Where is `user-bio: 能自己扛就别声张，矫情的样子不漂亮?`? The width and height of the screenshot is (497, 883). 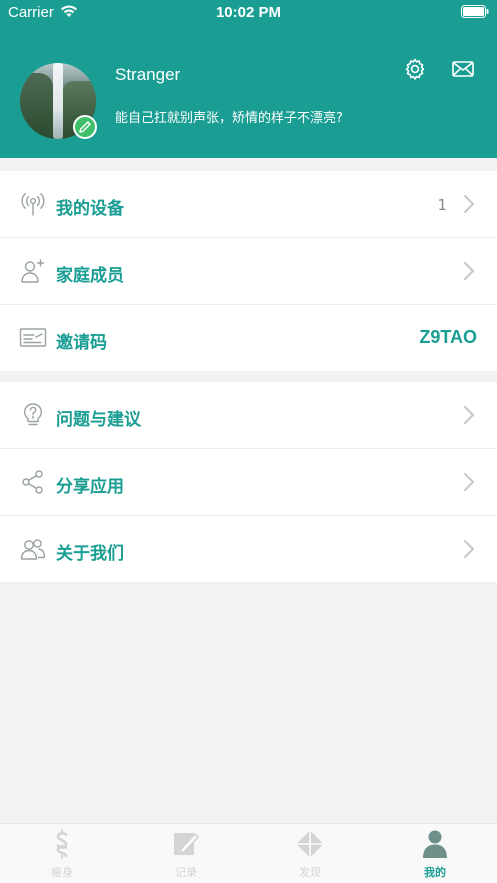 user-bio: 能自己扛就别声张，矫情的样子不漂亮? is located at coordinates (229, 118).